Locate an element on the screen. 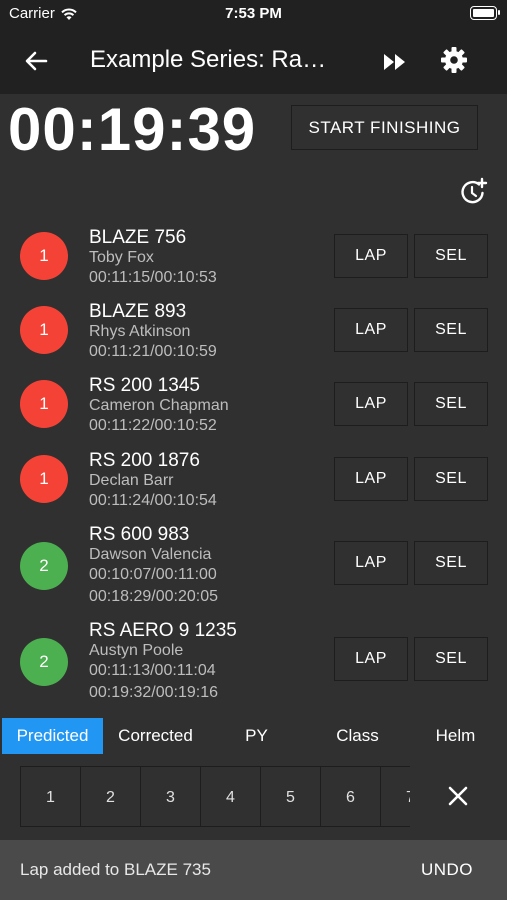 The width and height of the screenshot is (507, 900). tab-label: Corrected is located at coordinates (155, 735).